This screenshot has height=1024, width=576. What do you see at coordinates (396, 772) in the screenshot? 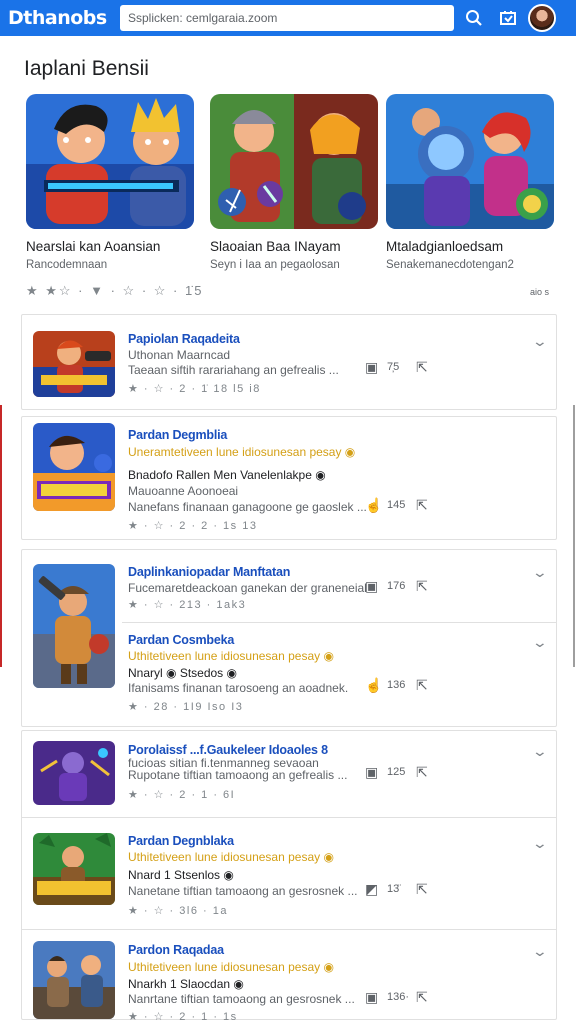
I see `count-label: 125` at bounding box center [396, 772].